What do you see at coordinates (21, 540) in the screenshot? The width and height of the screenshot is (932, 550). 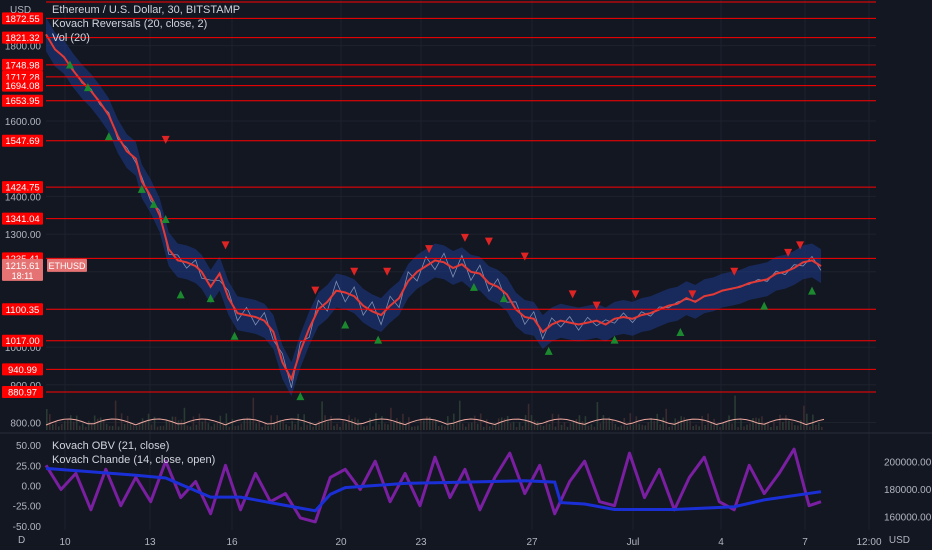 I see `timezone-icon: D` at bounding box center [21, 540].